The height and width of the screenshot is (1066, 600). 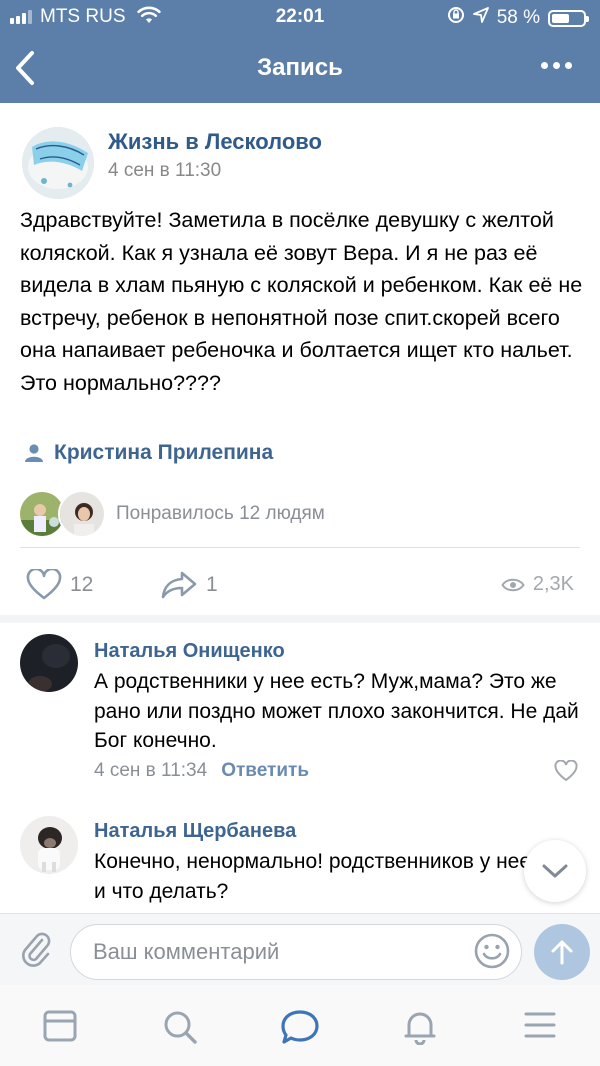 I want to click on eye-icon, so click(x=513, y=584).